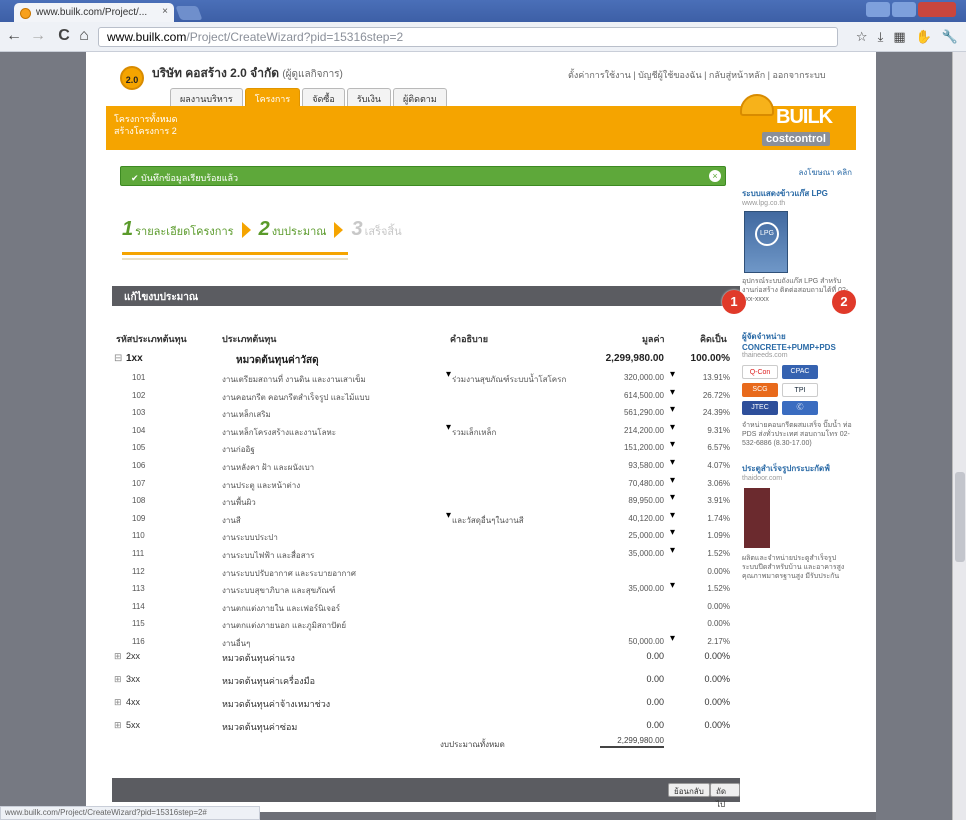 This screenshot has height=820, width=966. Describe the element at coordinates (619, 641) in the screenshot. I see `row-amount: 50,000.00` at that location.